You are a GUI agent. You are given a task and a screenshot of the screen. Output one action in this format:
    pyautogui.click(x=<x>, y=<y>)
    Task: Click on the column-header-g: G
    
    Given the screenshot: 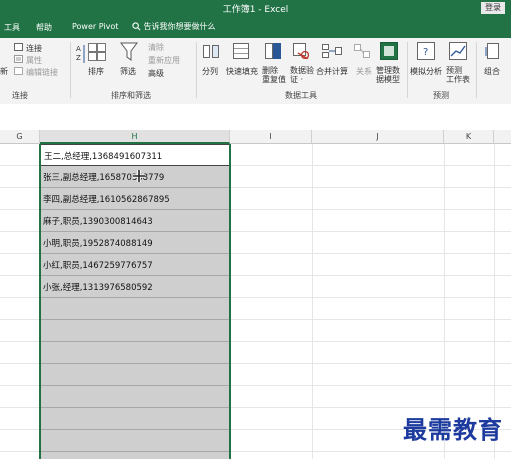 What is the action you would take?
    pyautogui.click(x=20, y=137)
    